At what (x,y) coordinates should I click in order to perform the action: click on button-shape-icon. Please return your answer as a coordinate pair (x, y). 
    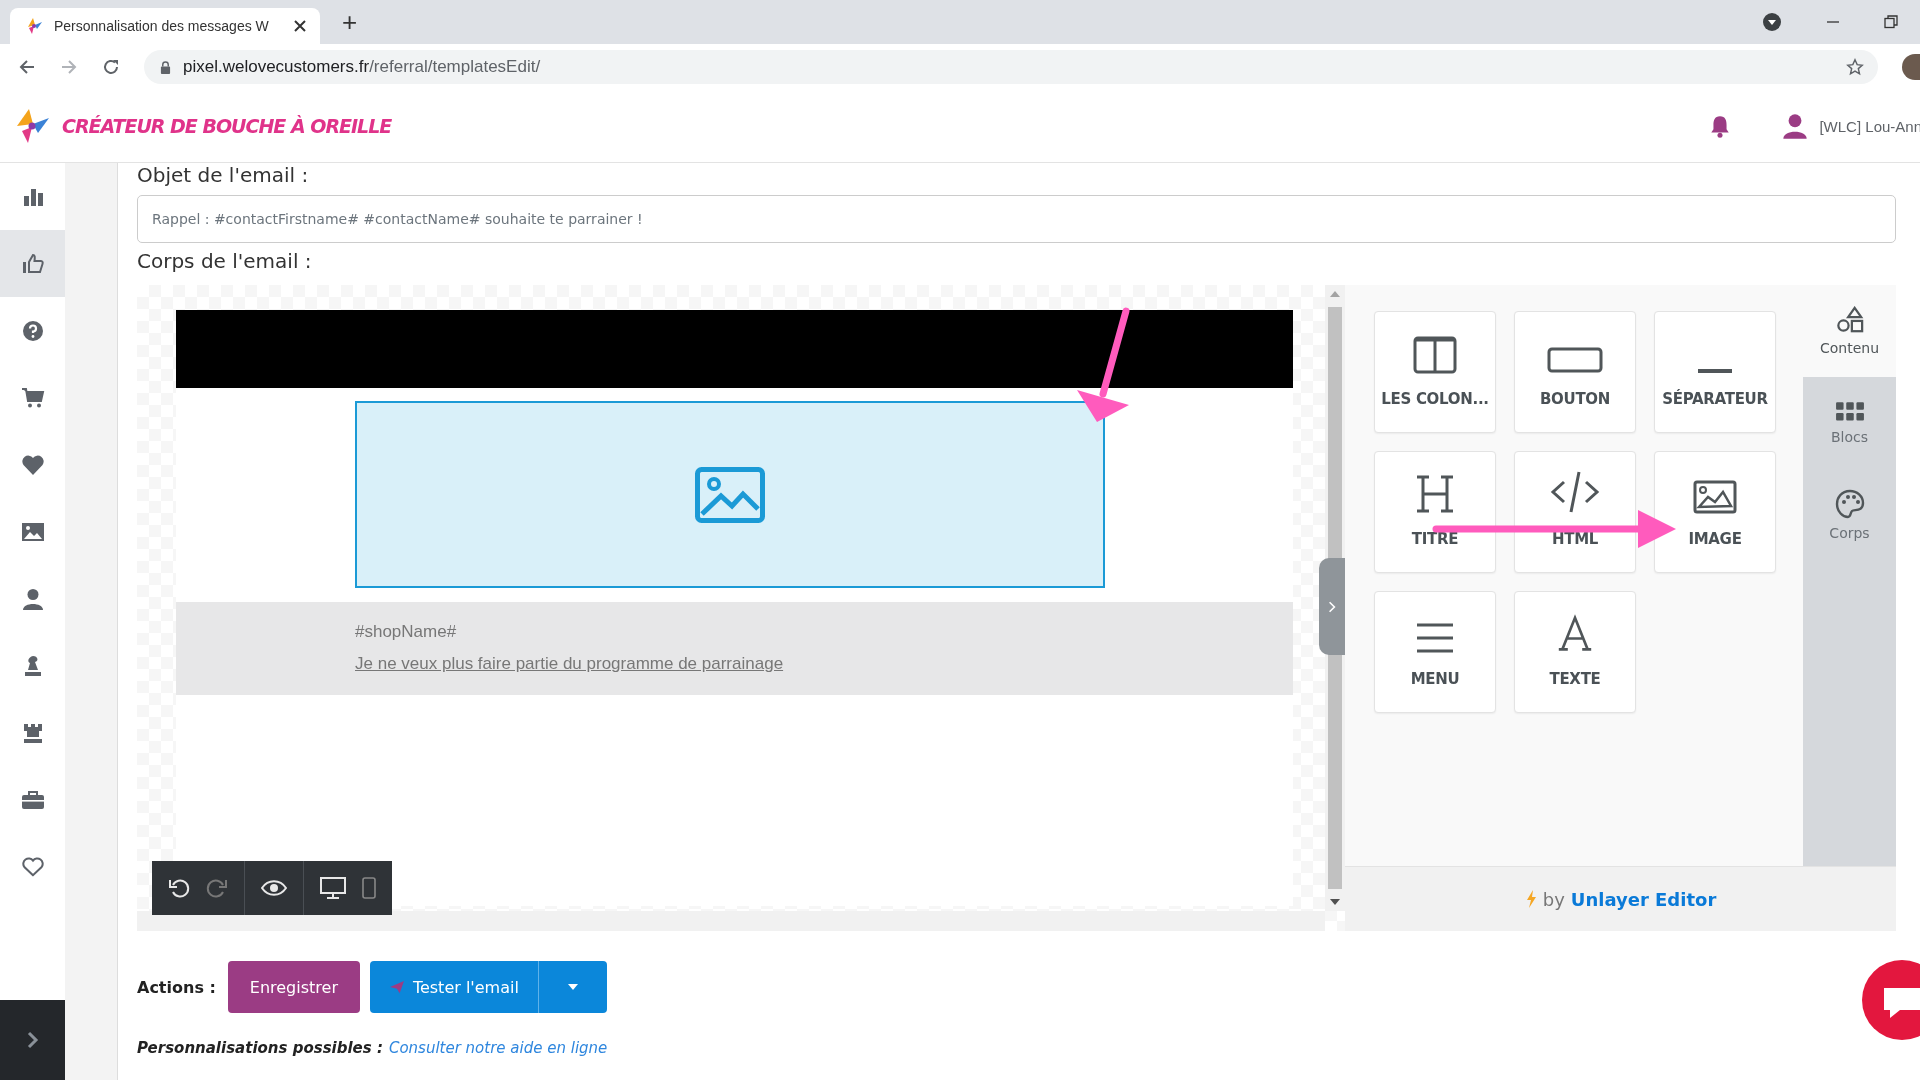
    Looking at the image, I should click on (1575, 360).